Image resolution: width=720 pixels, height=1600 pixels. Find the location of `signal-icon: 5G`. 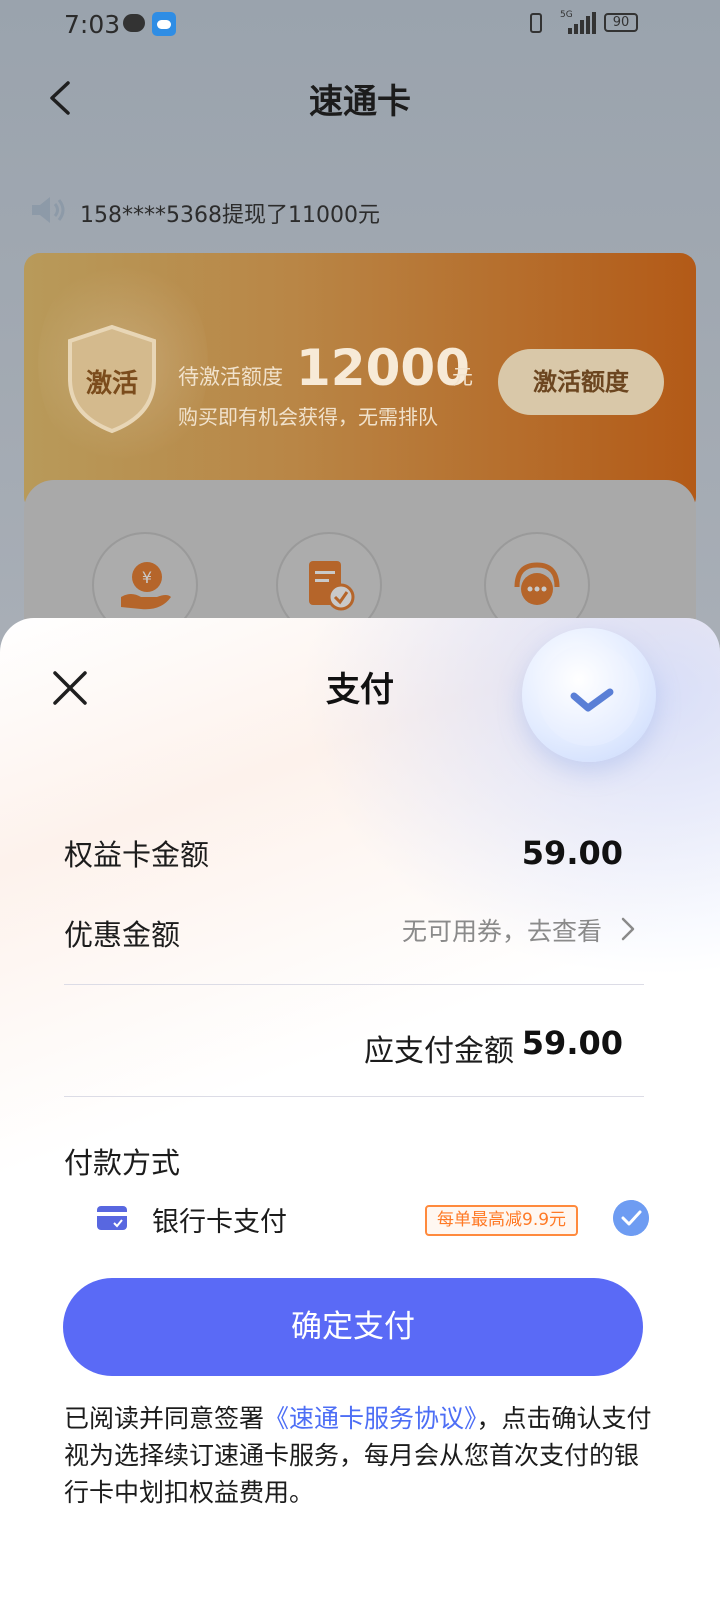

signal-icon: 5G is located at coordinates (578, 22).